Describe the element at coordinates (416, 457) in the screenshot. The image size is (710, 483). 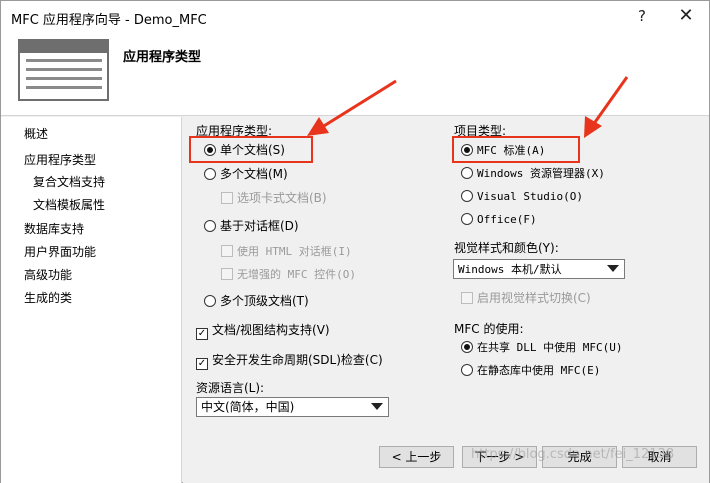
I see `prev-button: < 上一步` at that location.